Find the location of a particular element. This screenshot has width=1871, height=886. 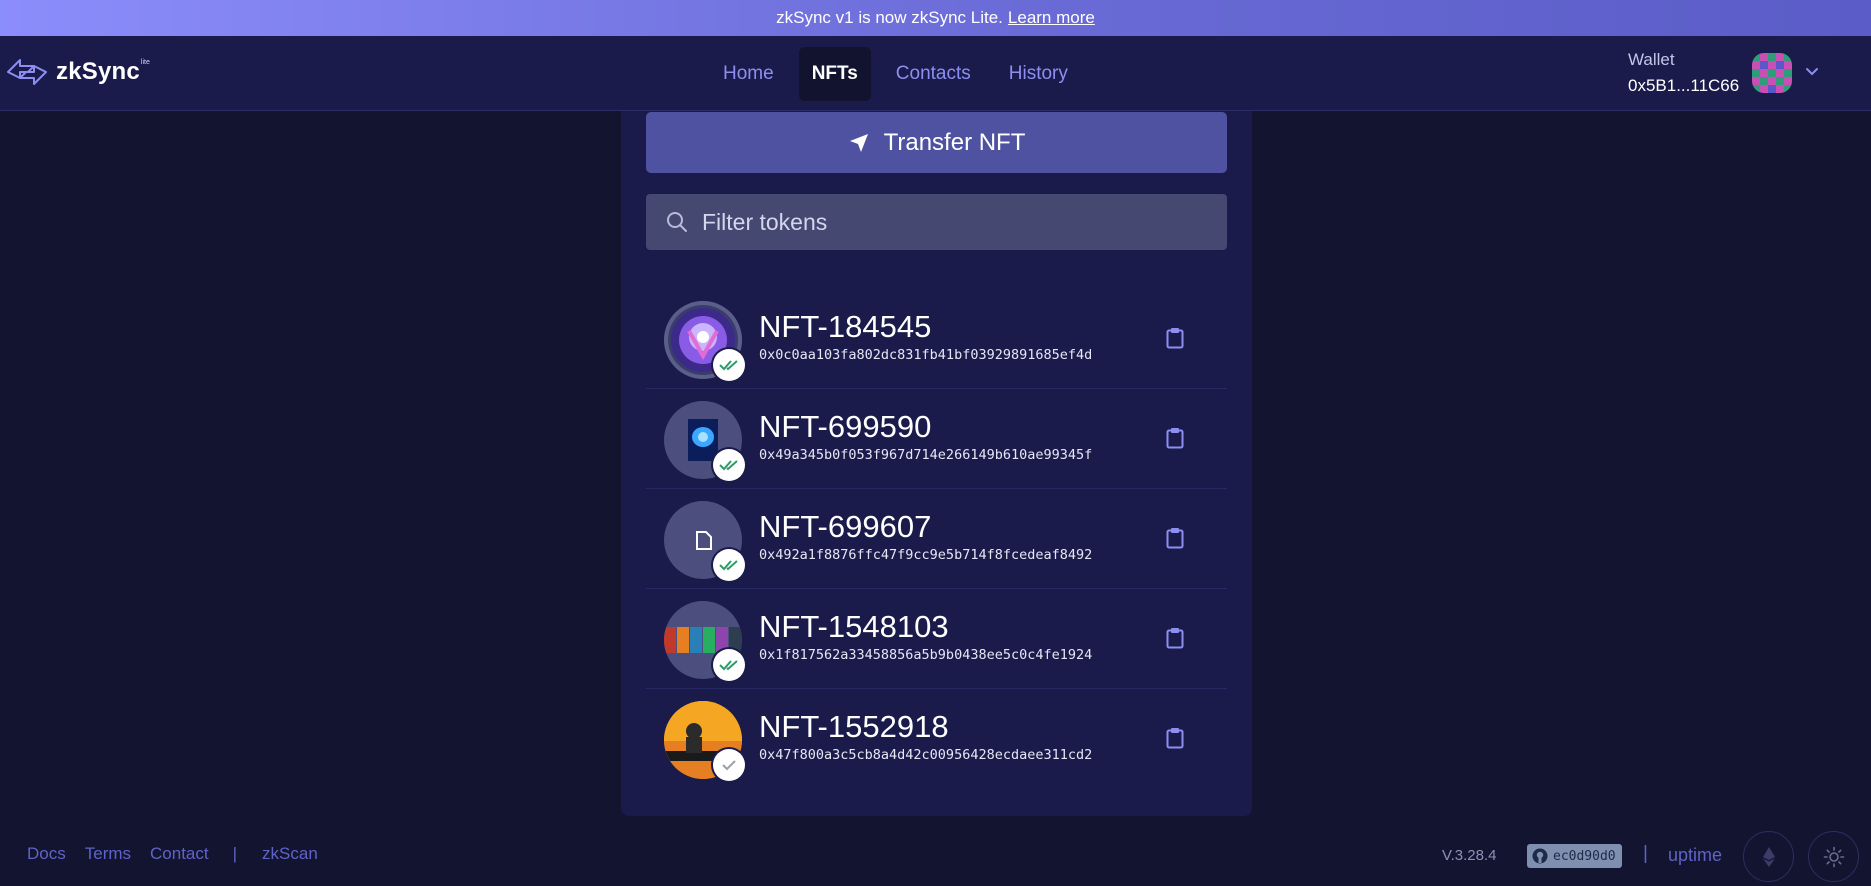

main-nav: Home NFTs Contacts History is located at coordinates (895, 74).